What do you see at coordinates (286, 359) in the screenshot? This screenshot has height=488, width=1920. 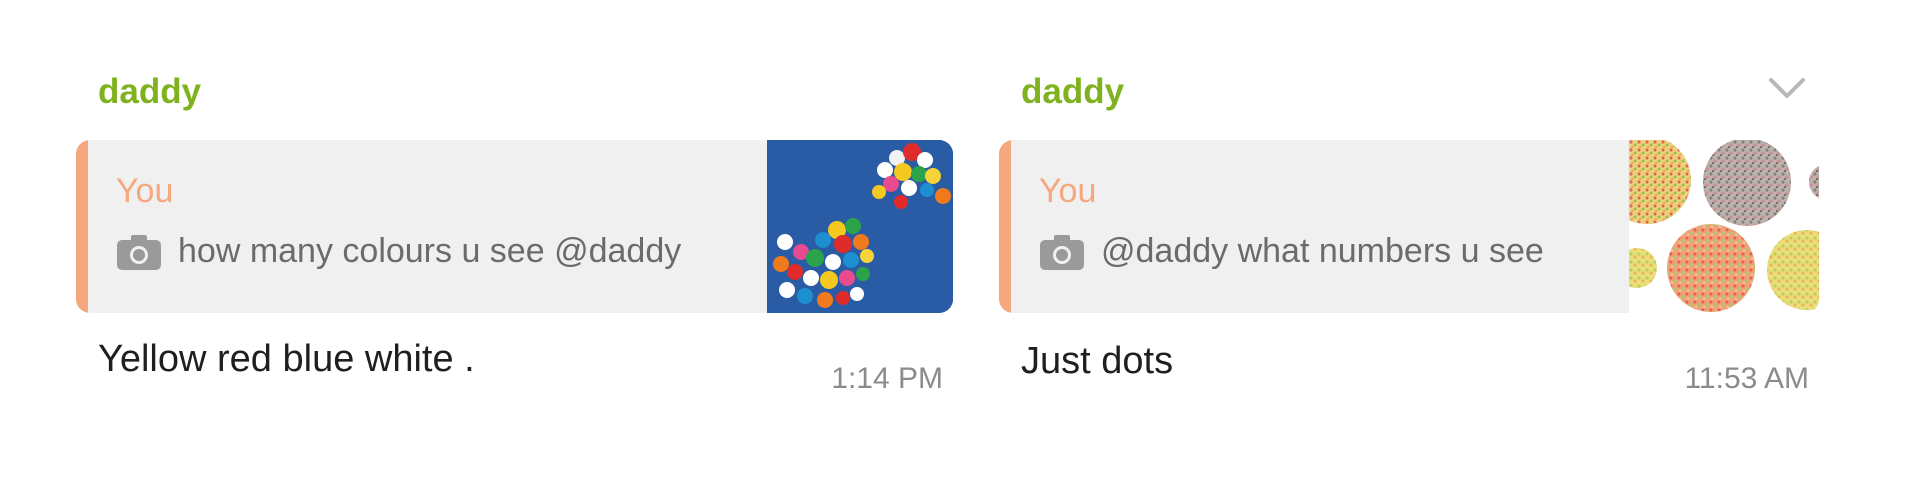 I see `message-text: Yellow red blue white .` at bounding box center [286, 359].